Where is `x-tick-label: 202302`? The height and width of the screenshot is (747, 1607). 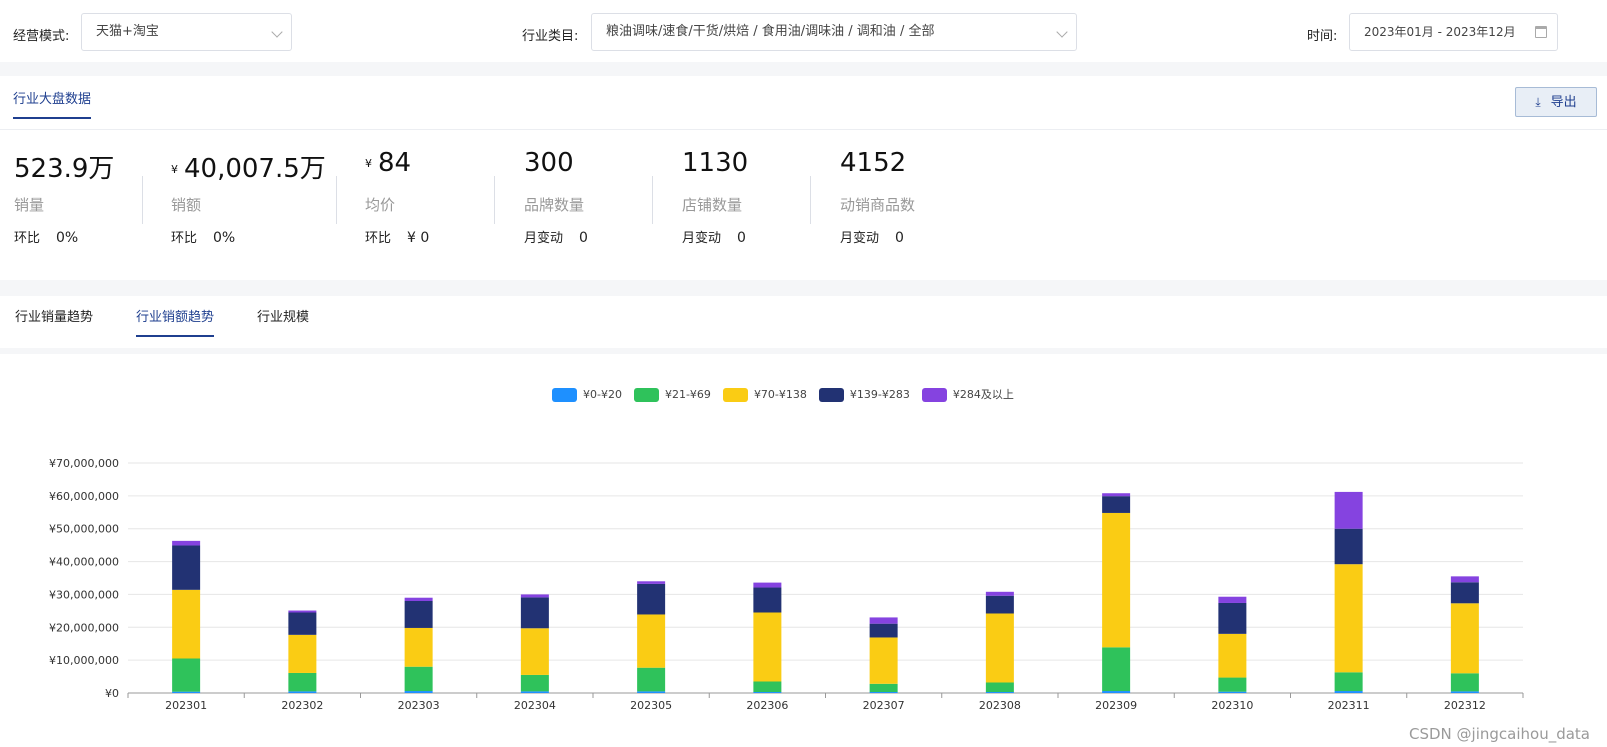 x-tick-label: 202302 is located at coordinates (302, 705).